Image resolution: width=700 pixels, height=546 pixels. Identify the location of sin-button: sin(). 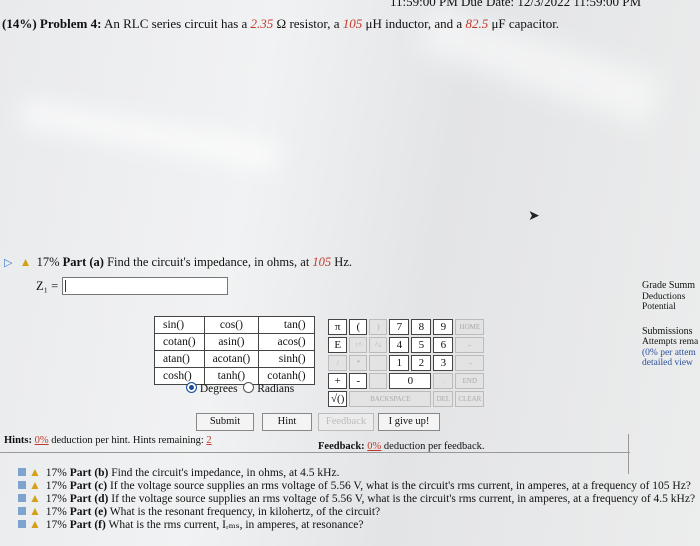
(179, 325).